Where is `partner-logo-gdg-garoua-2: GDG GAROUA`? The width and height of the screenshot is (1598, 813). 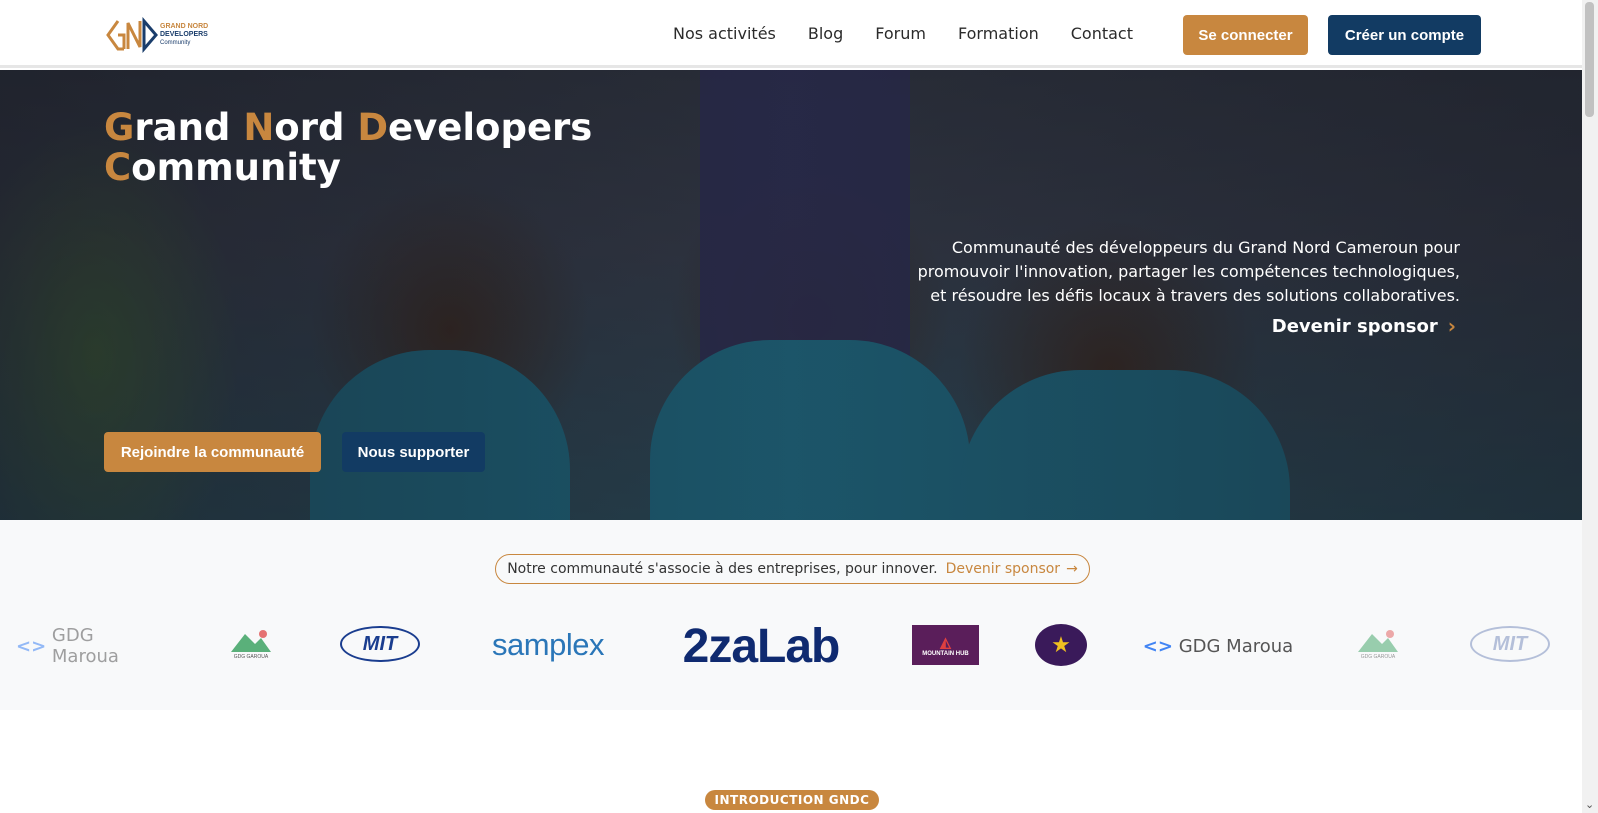
partner-logo-gdg-garoua-2: GDG GAROUA is located at coordinates (1378, 644).